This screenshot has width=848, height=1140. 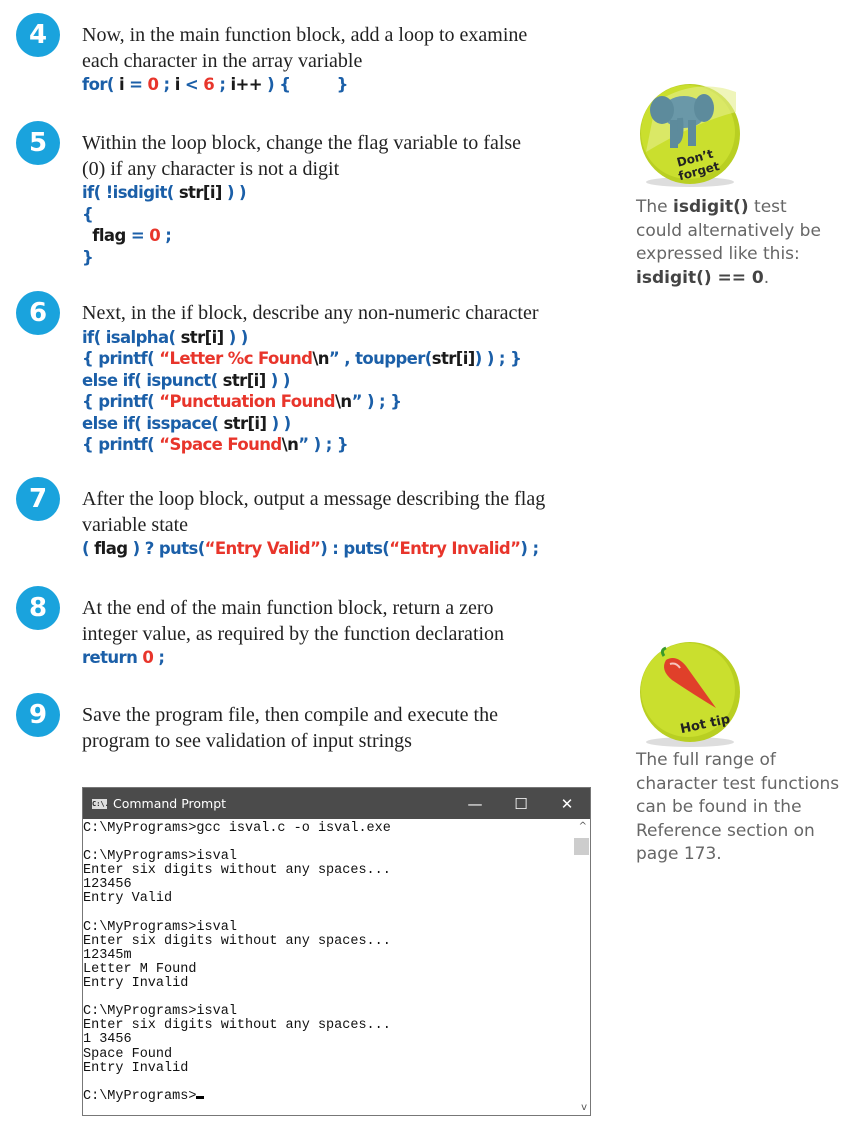 What do you see at coordinates (153, 423) in the screenshot?
I see `code-token: else if( isspace(` at bounding box center [153, 423].